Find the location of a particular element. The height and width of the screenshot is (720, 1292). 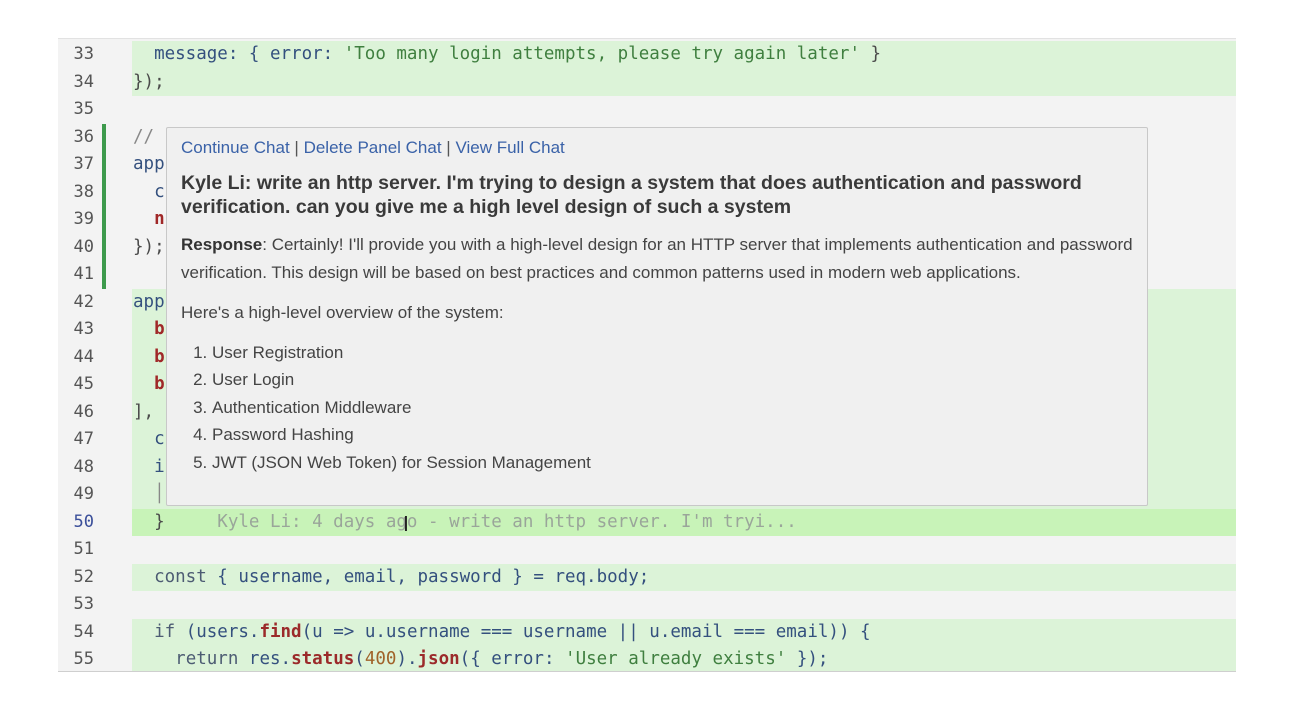

code-token: n is located at coordinates (149, 219).